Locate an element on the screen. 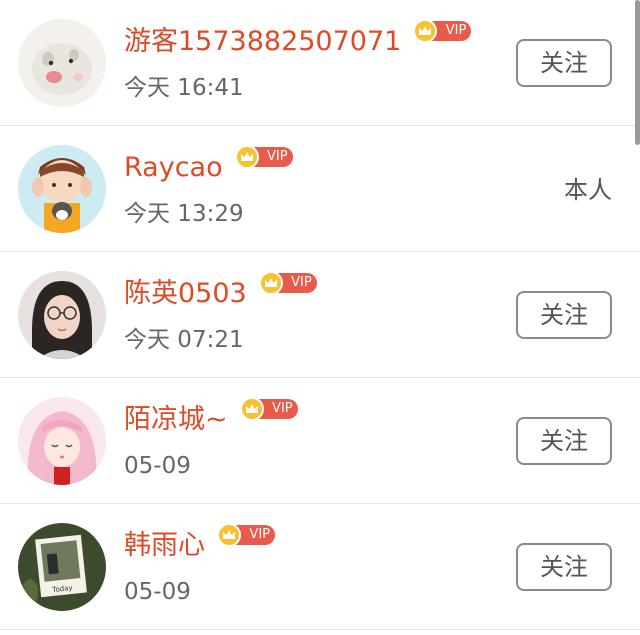 This screenshot has height=635, width=640. visit-time: 今天 07:21 is located at coordinates (184, 340).